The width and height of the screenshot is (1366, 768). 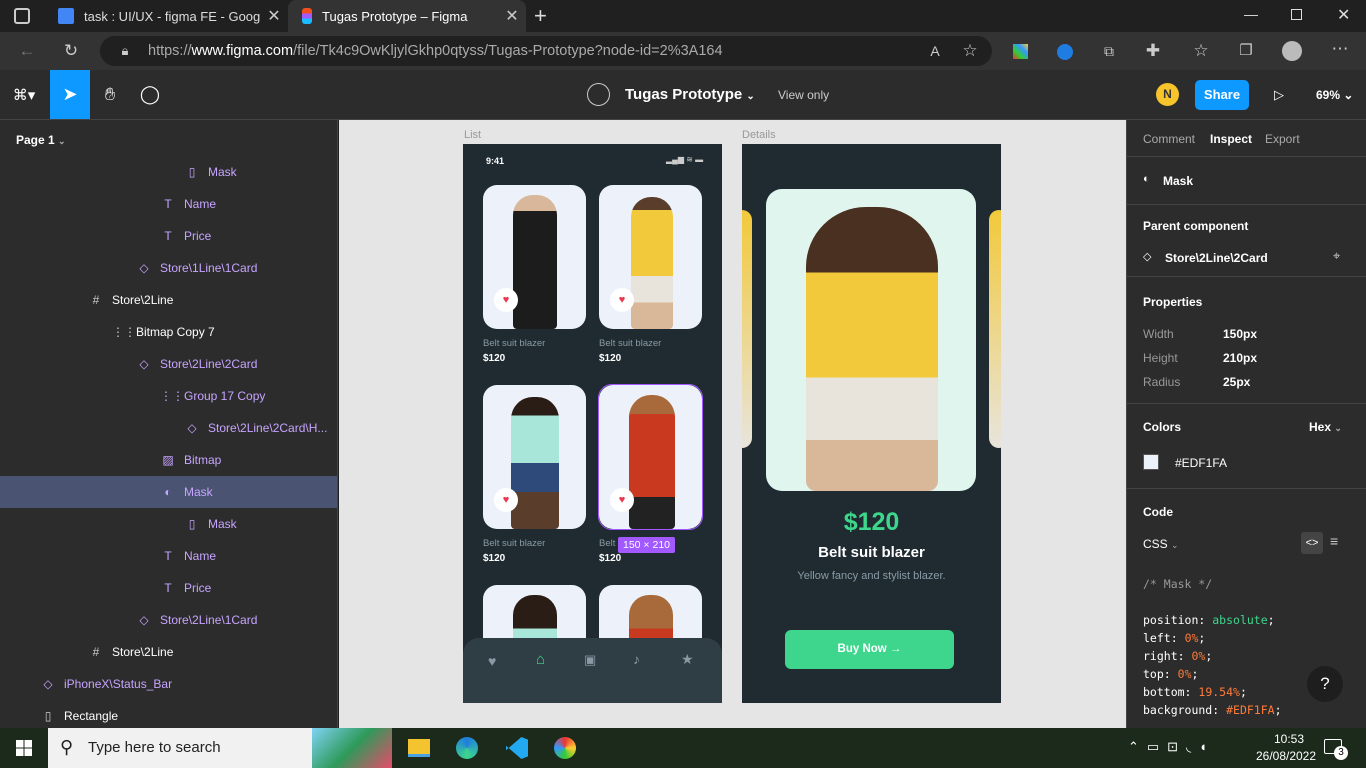 What do you see at coordinates (150, 94) in the screenshot?
I see `comment-tool-icon: ◯` at bounding box center [150, 94].